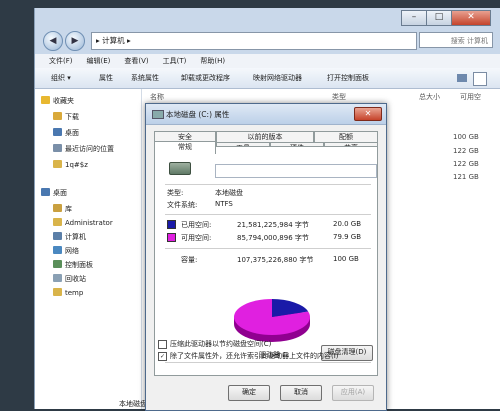  What do you see at coordinates (346, 259) in the screenshot?
I see `capacity-size: 100 GB` at bounding box center [346, 259].